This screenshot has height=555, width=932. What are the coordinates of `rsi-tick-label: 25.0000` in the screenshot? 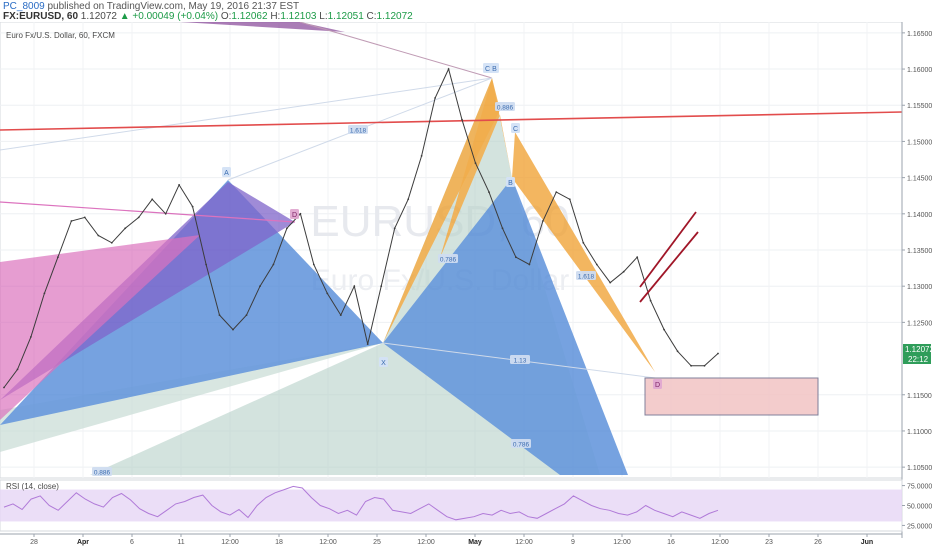 It's located at (919, 526).